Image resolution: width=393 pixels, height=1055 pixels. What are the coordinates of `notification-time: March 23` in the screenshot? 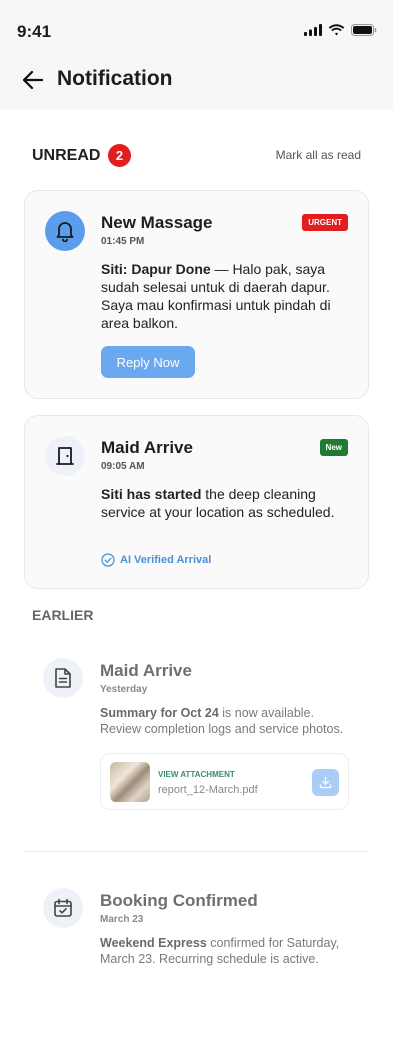 It's located at (122, 919).